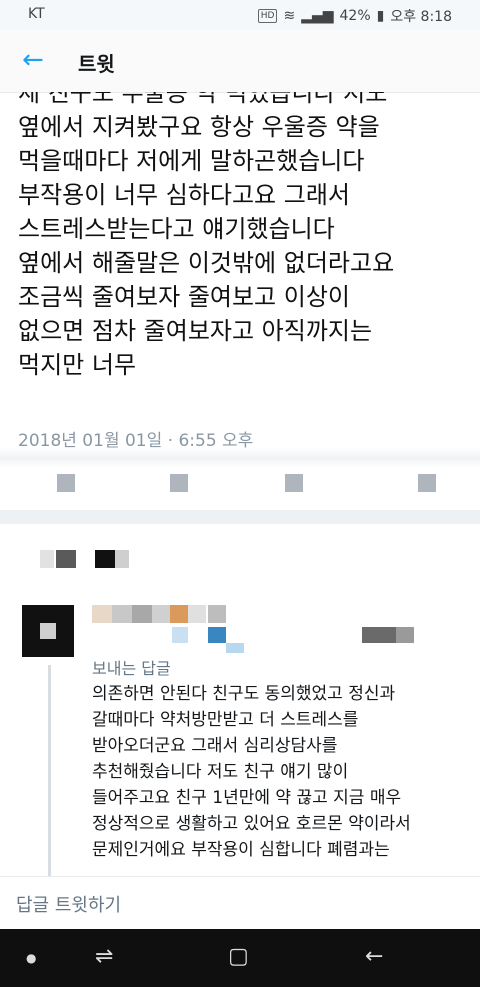  I want to click on section-separator, so click(240, 517).